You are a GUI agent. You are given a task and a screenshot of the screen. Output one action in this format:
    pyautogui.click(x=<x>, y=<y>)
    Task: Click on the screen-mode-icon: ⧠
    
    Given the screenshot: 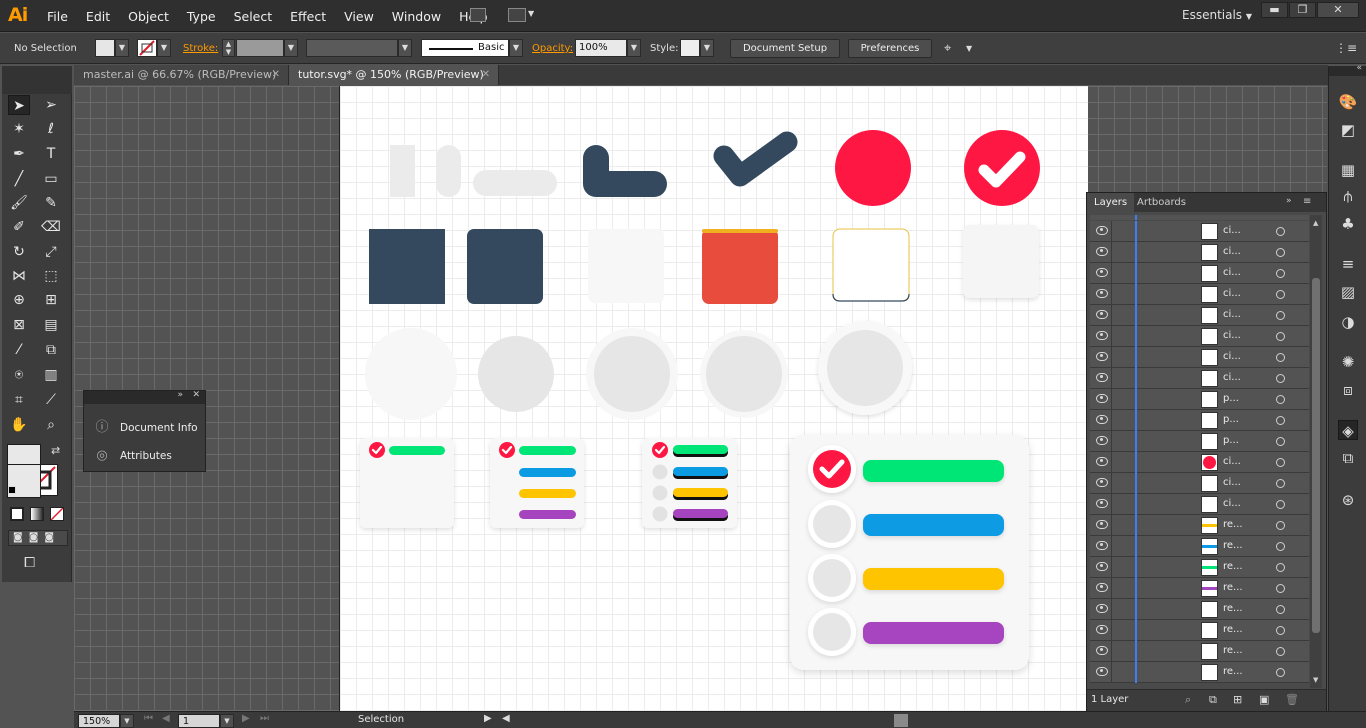 What is the action you would take?
    pyautogui.click(x=29, y=563)
    